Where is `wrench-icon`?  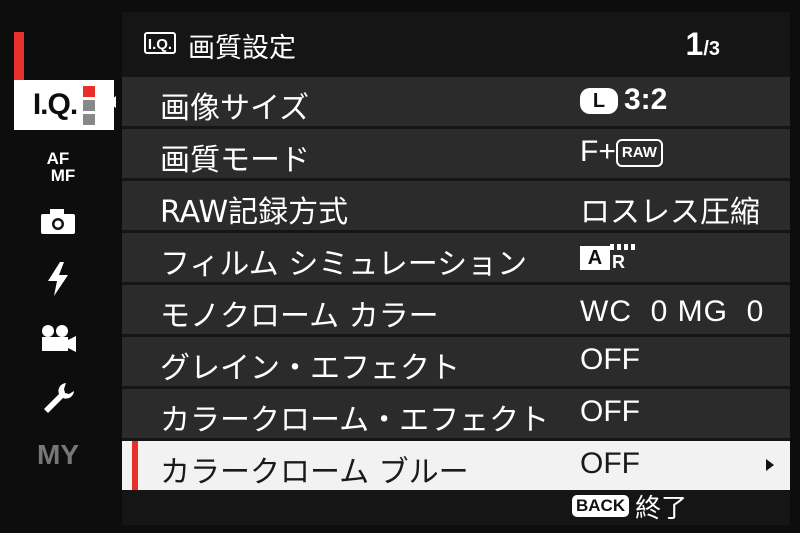 wrench-icon is located at coordinates (59, 398).